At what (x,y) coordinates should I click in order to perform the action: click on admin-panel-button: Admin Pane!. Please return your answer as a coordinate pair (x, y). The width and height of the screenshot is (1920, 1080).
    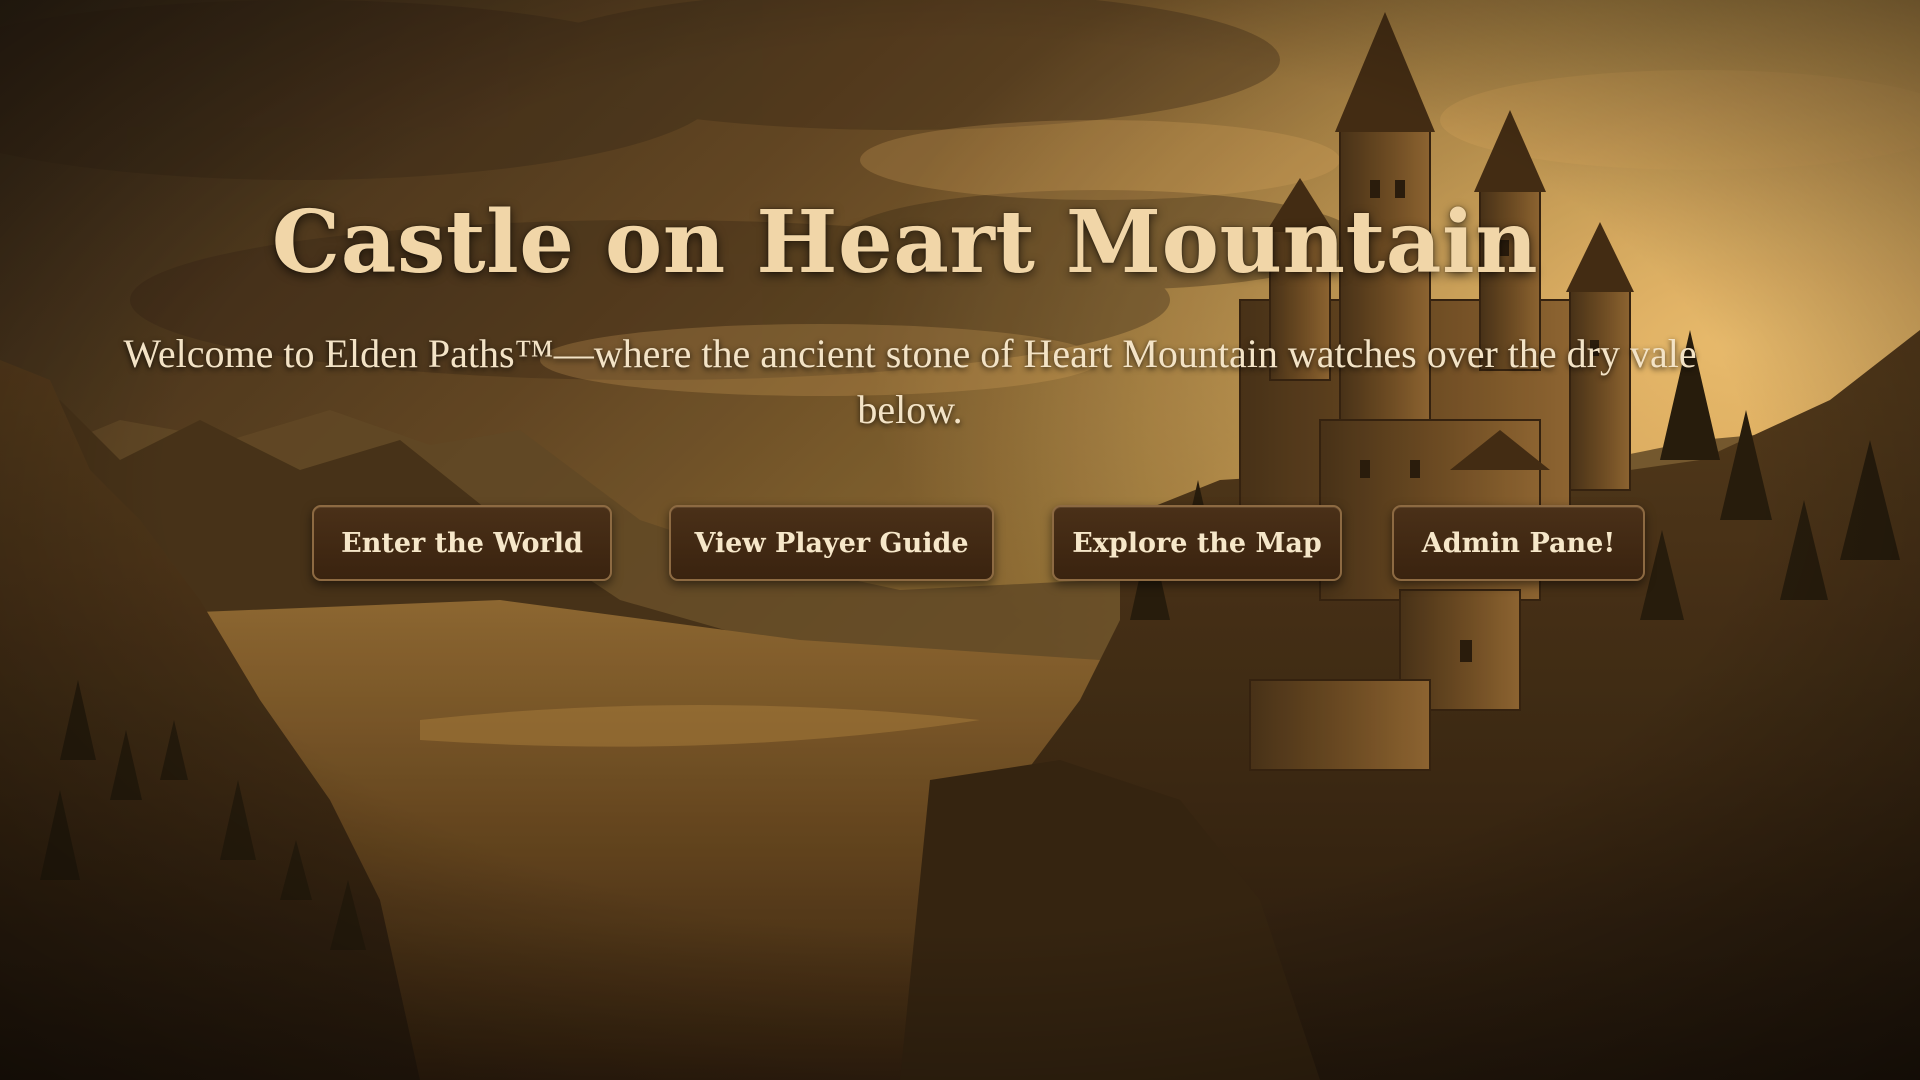
    Looking at the image, I should click on (1518, 543).